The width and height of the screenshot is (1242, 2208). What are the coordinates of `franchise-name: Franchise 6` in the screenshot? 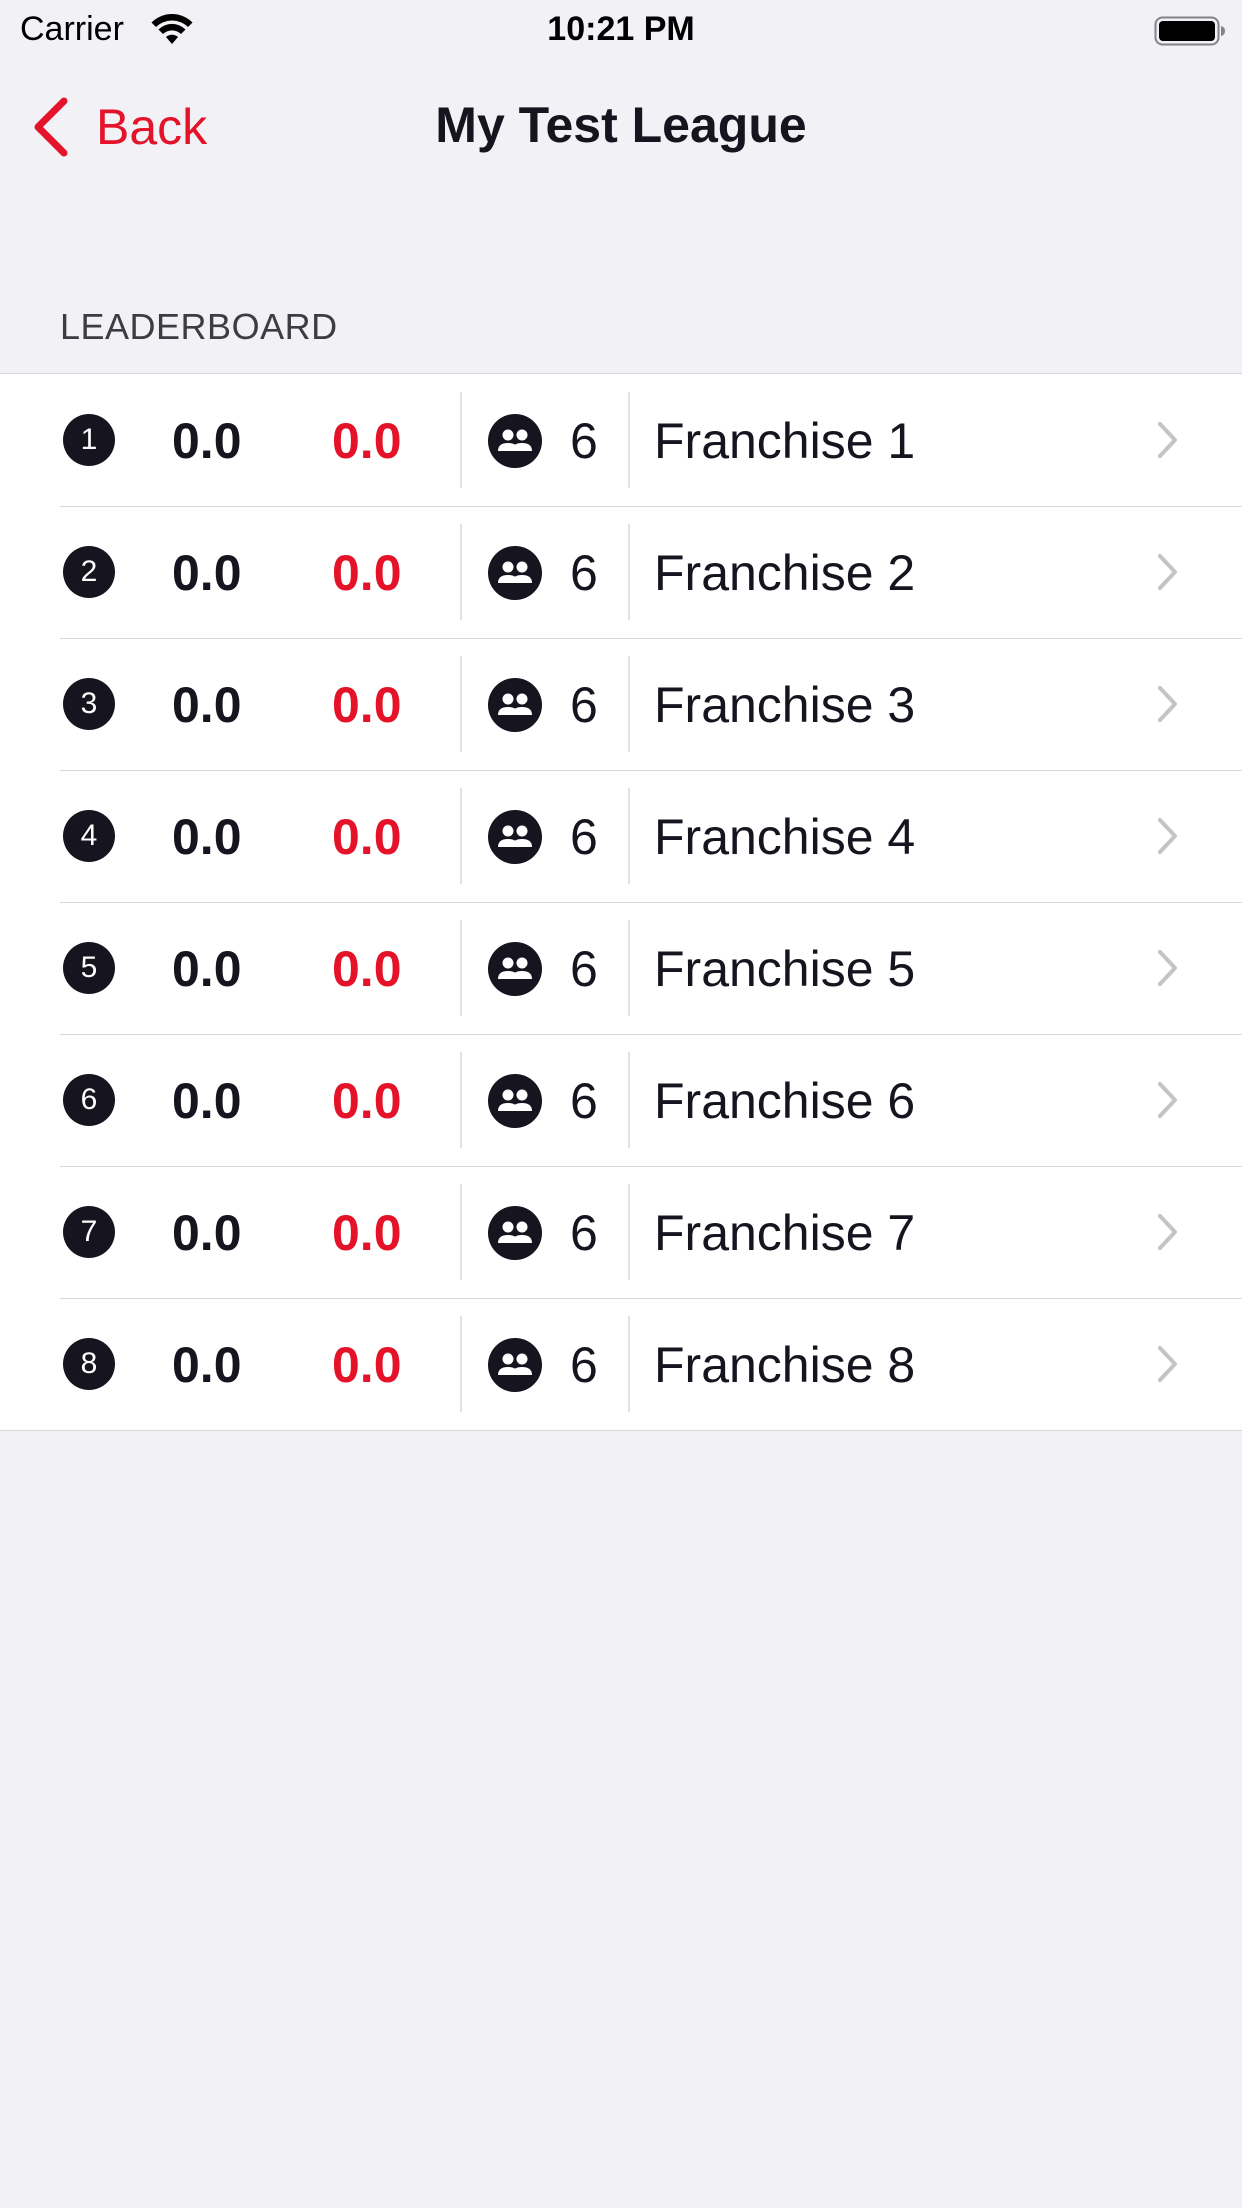 It's located at (785, 1101).